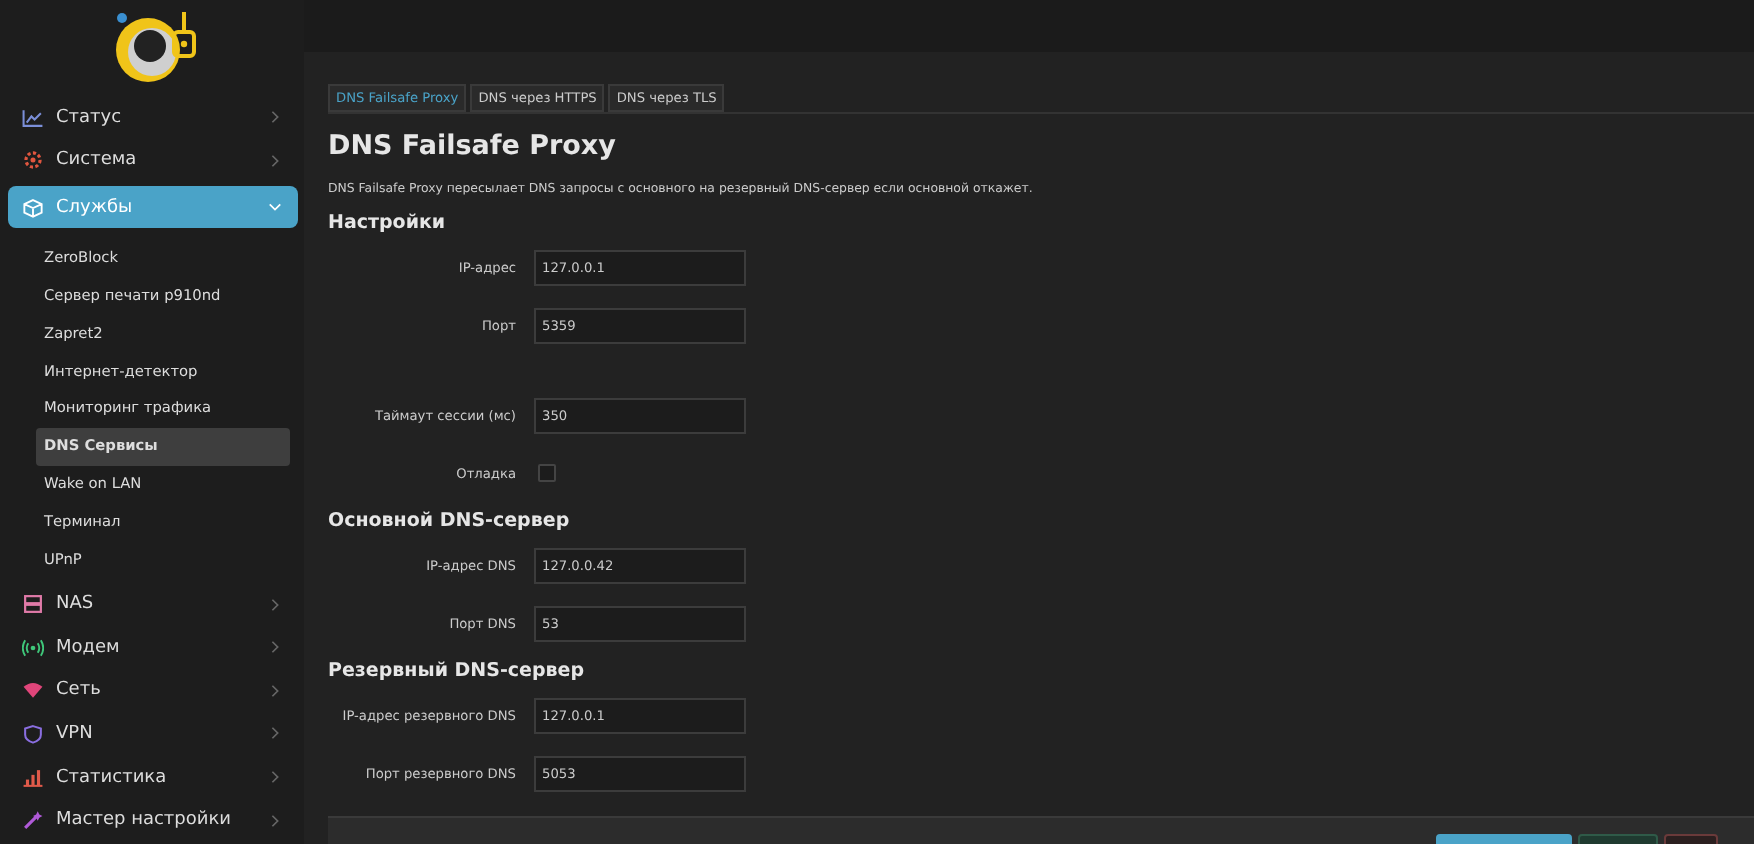 Image resolution: width=1754 pixels, height=844 pixels. Describe the element at coordinates (153, 691) in the screenshot. I see `sidebar-item: Сеть` at that location.